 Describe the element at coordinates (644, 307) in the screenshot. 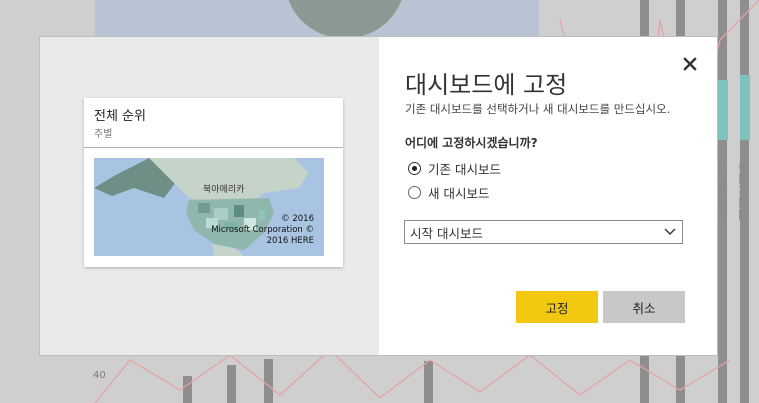

I see `cancel-button: 취소` at that location.